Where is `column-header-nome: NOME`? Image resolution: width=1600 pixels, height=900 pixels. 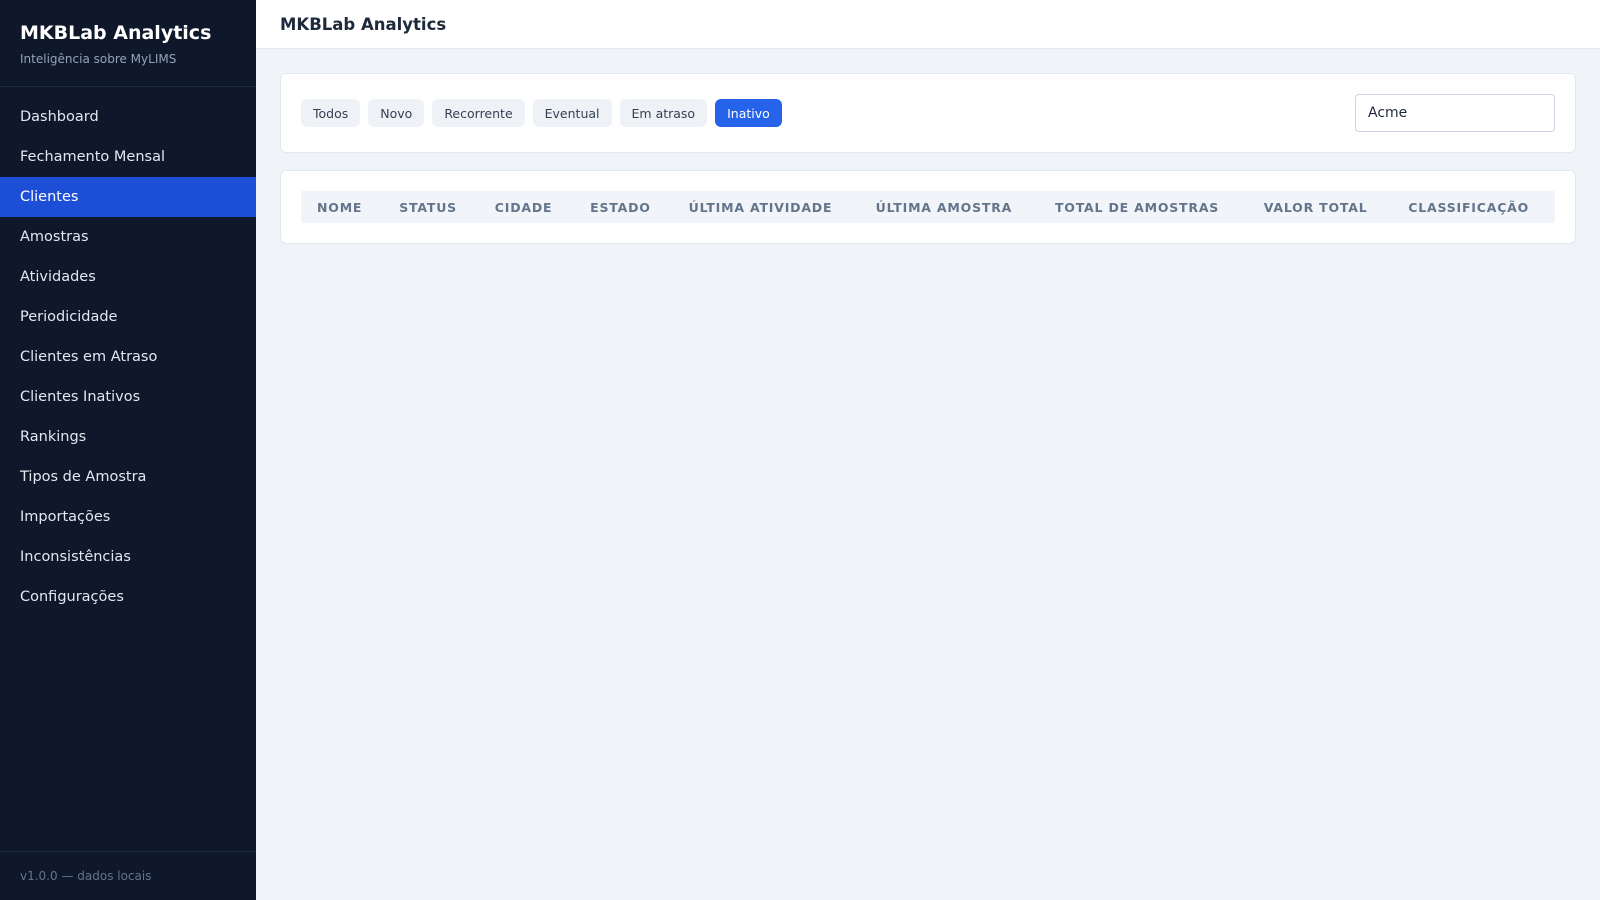
column-header-nome: NOME is located at coordinates (342, 207).